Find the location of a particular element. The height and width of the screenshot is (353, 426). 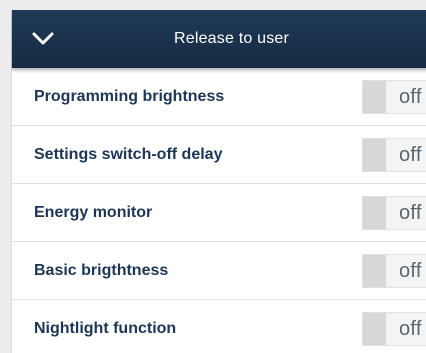

panel-title: Release to user is located at coordinates (231, 38).